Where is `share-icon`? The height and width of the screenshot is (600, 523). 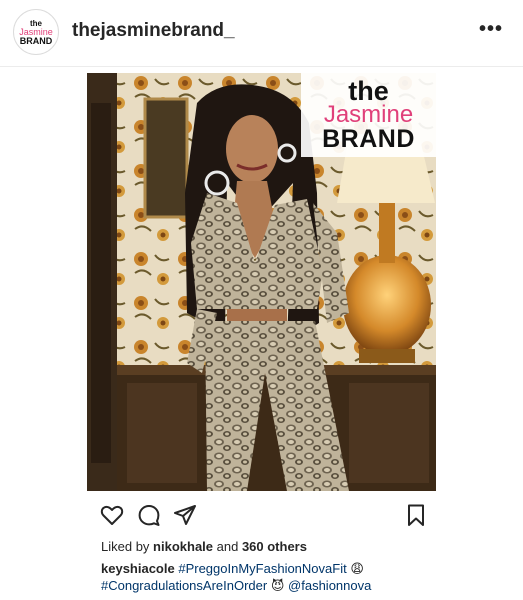
share-icon is located at coordinates (185, 515).